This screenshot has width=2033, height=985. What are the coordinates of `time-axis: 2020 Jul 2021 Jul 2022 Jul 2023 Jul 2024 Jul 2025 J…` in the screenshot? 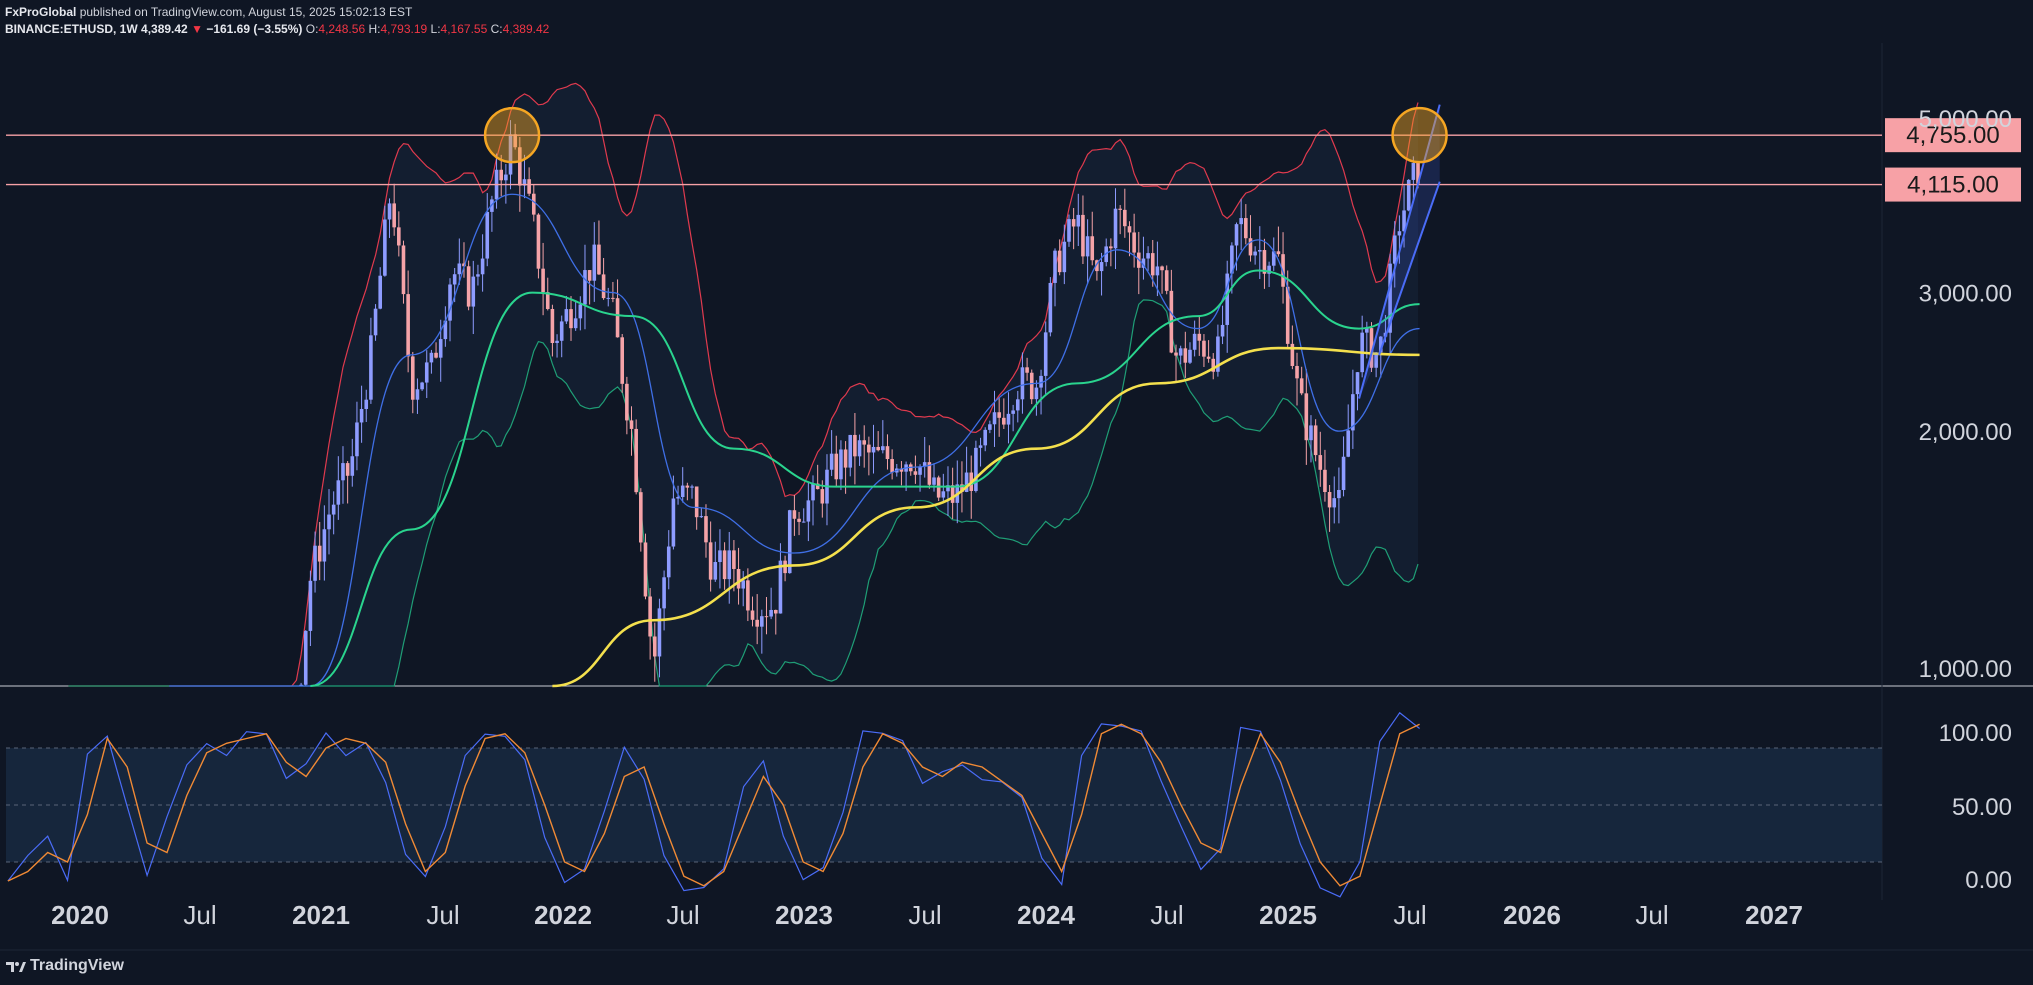 It's located at (927, 915).